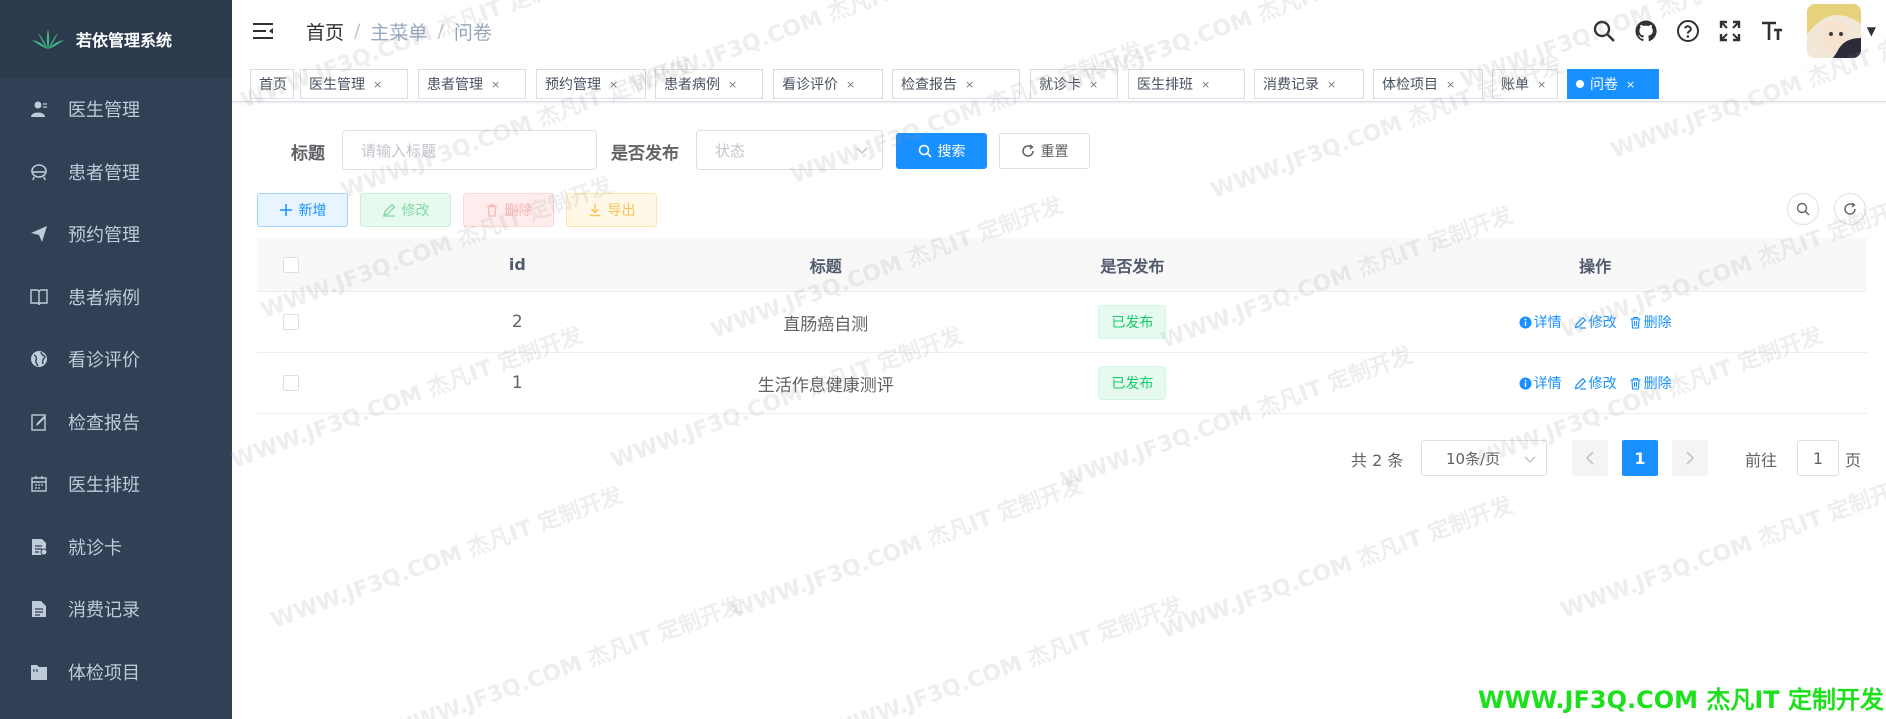 The image size is (1886, 719). I want to click on folder-icon, so click(39, 672).